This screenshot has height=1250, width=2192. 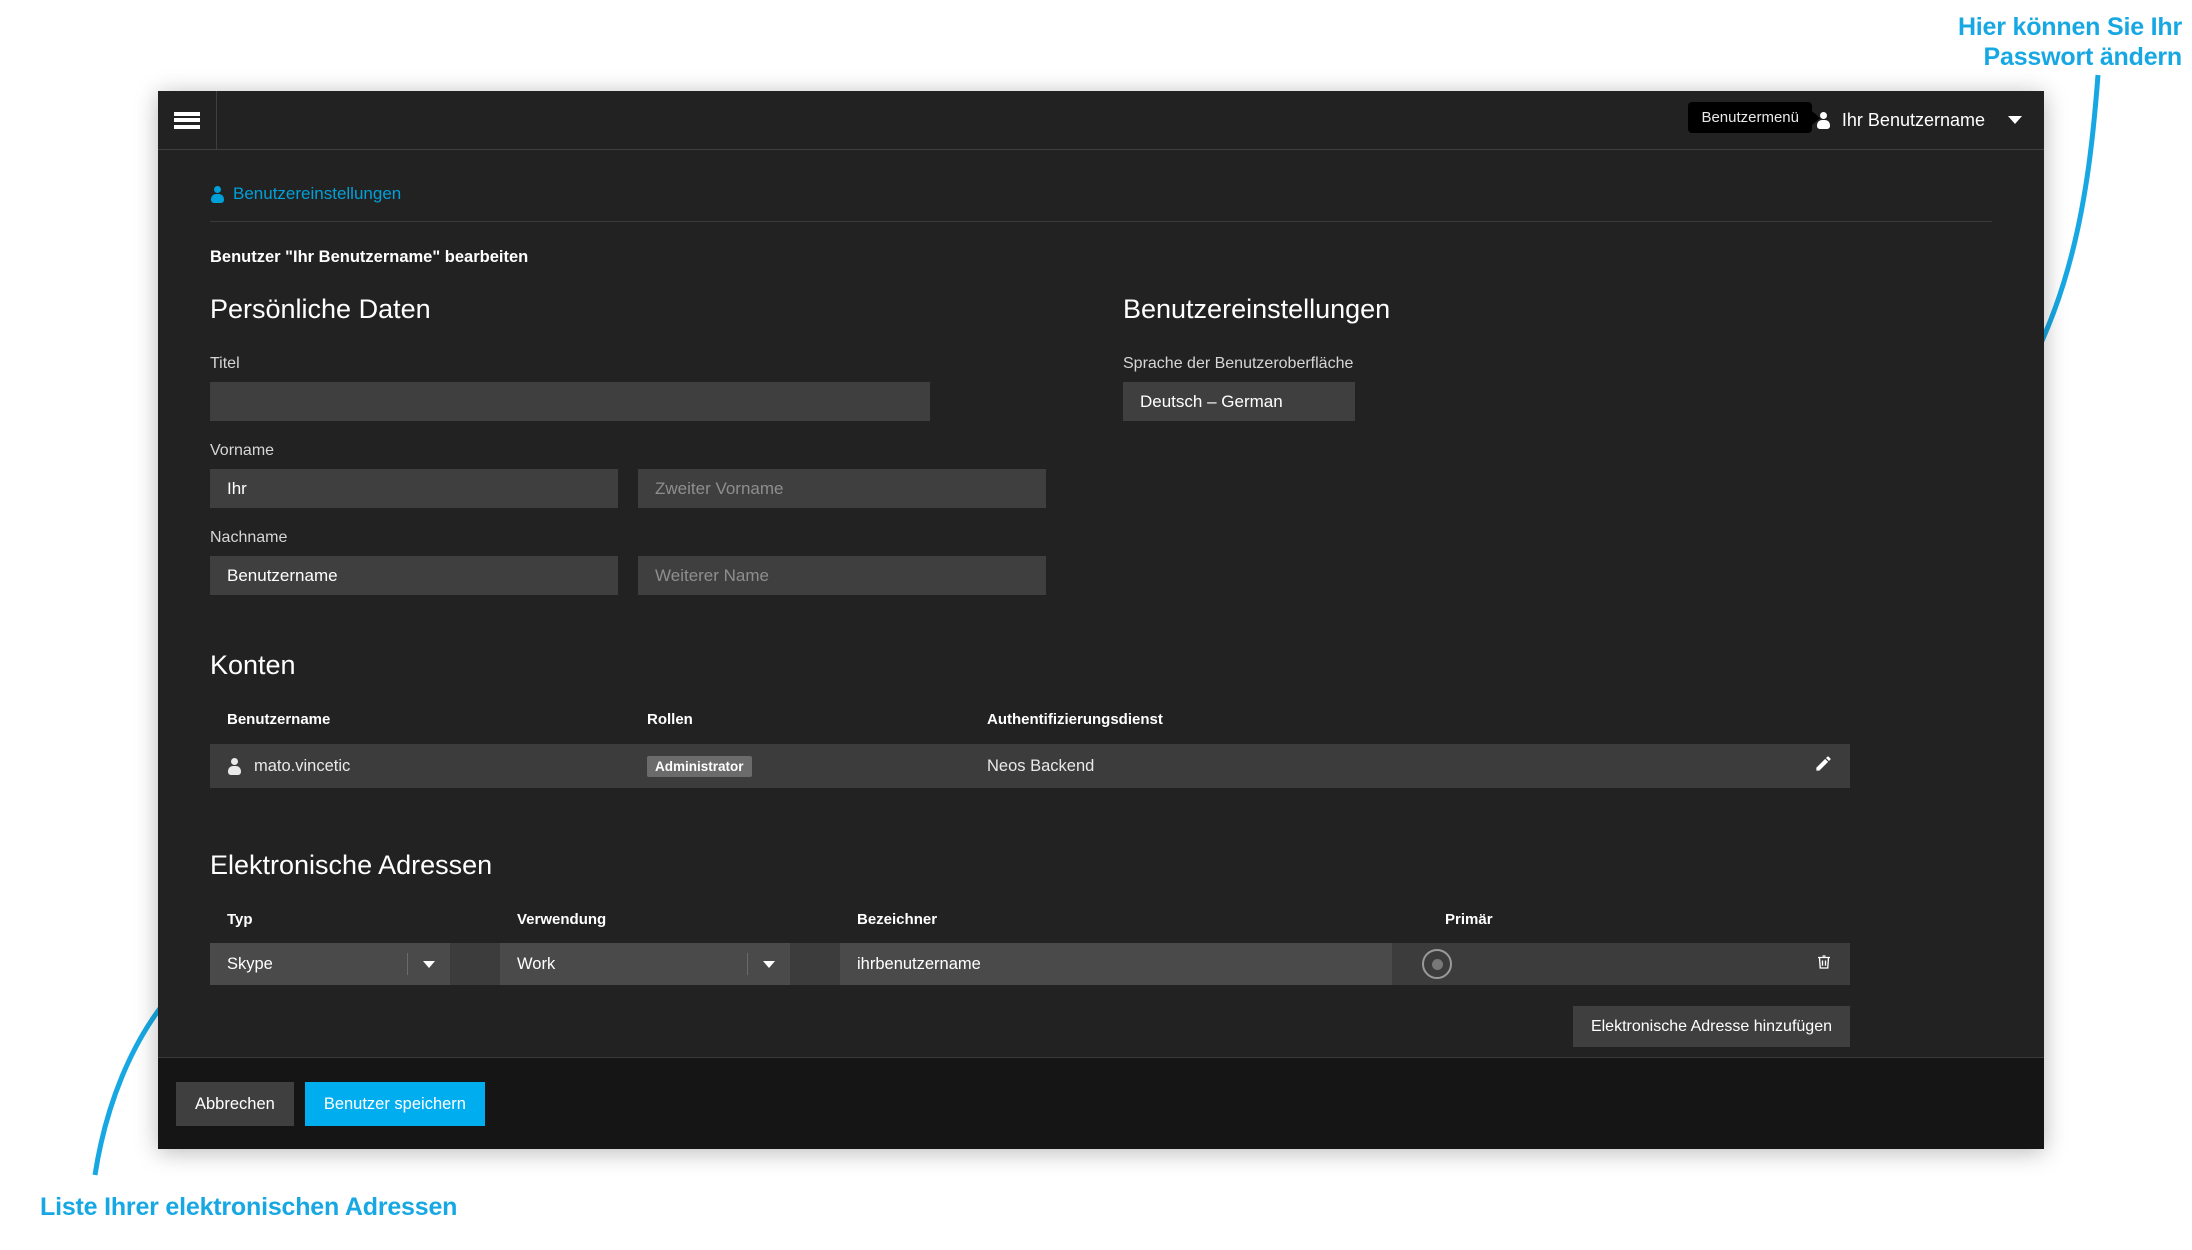 I want to click on col-header-usage: Verwendung, so click(x=562, y=919).